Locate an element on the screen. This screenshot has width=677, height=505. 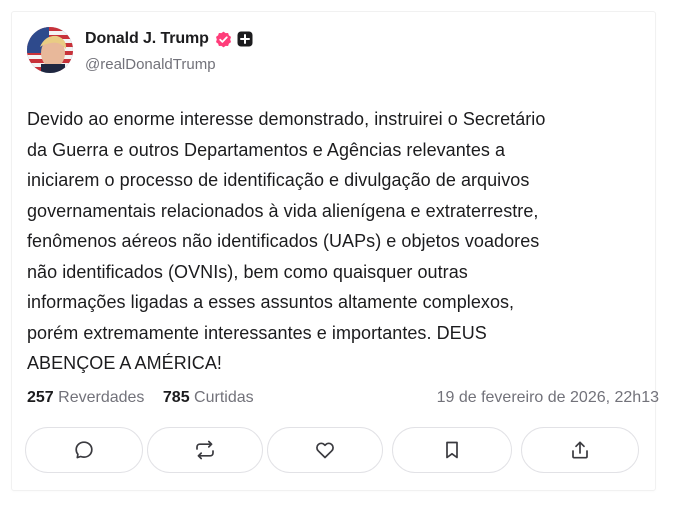
likes-count: 785 is located at coordinates (176, 397).